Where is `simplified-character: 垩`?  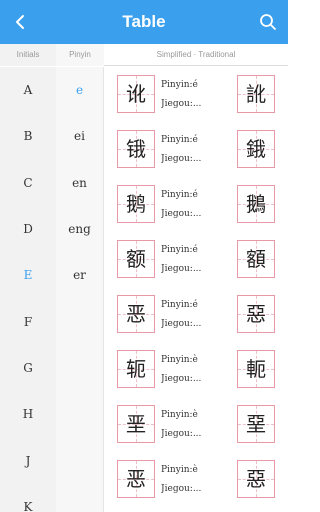
simplified-character: 垩 is located at coordinates (136, 424).